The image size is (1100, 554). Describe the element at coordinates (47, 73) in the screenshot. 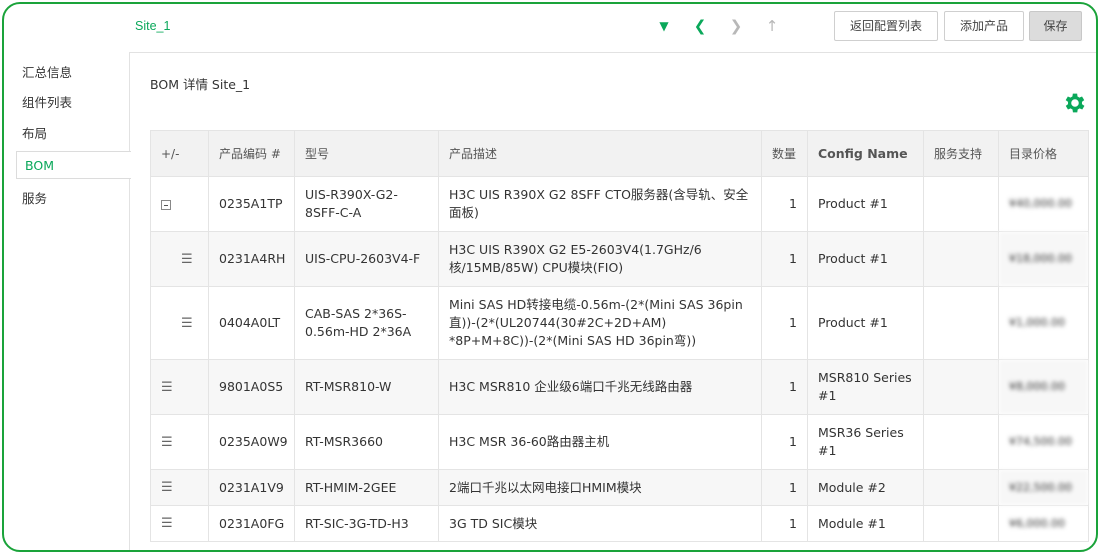

I see `sidebar-item-summary: 汇总信息` at that location.